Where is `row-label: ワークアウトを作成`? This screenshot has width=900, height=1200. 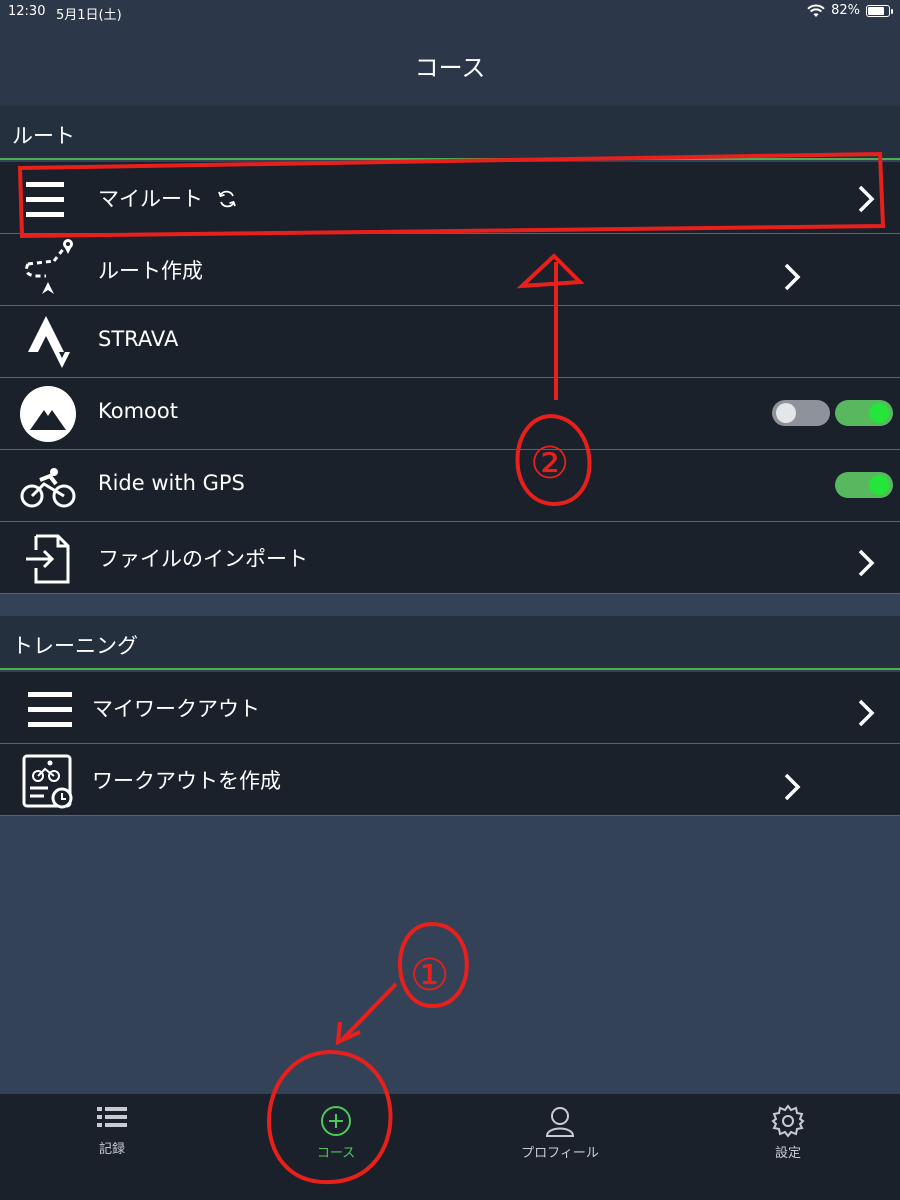
row-label: ワークアウトを作成 is located at coordinates (186, 781).